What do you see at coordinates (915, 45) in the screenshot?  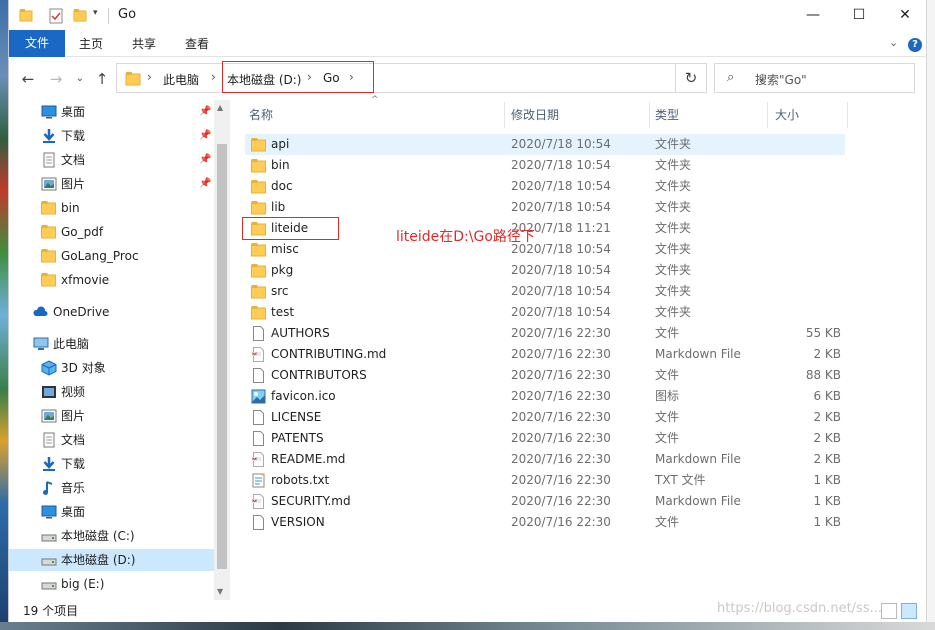 I see `help-icon: ?` at bounding box center [915, 45].